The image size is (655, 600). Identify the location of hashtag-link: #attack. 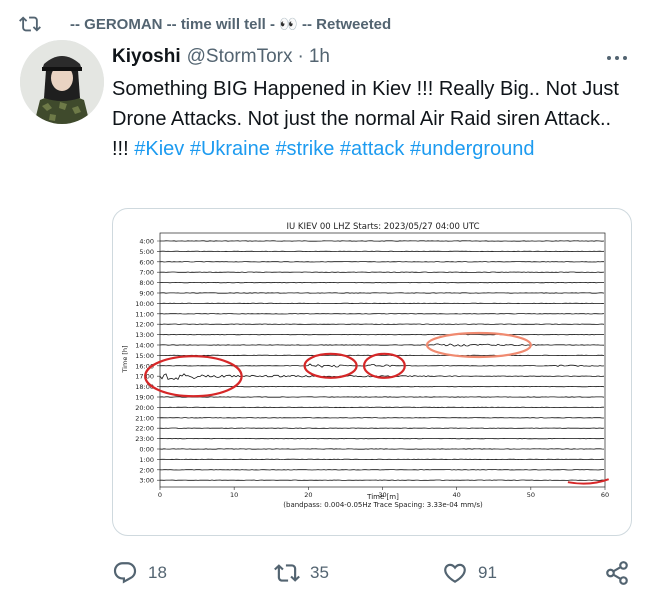
(372, 149).